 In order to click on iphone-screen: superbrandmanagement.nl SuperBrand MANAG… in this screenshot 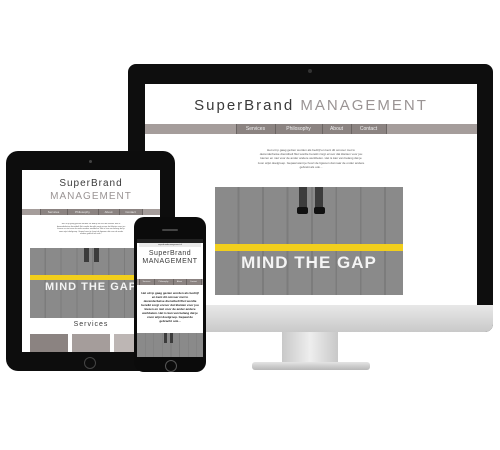, I will do `click(170, 298)`.